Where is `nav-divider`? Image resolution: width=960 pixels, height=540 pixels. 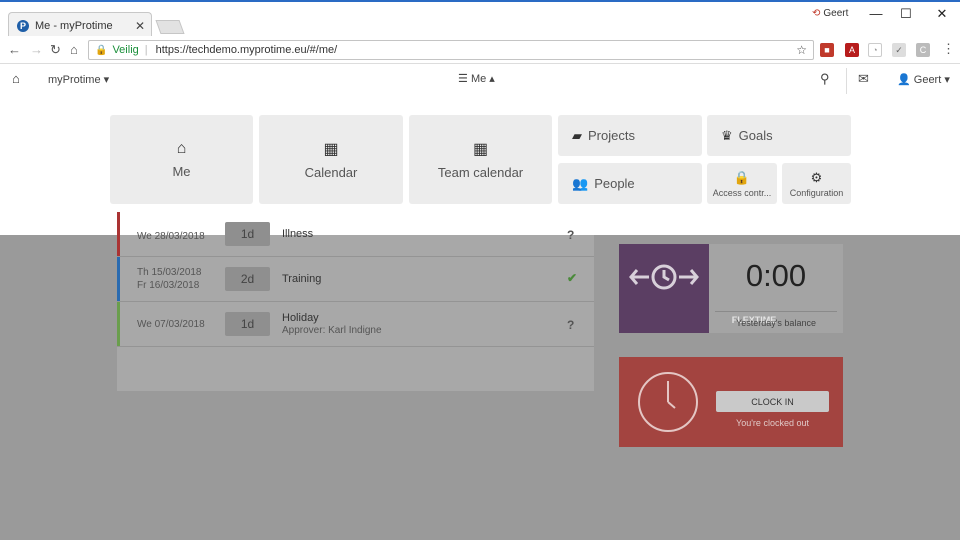
nav-divider is located at coordinates (846, 81).